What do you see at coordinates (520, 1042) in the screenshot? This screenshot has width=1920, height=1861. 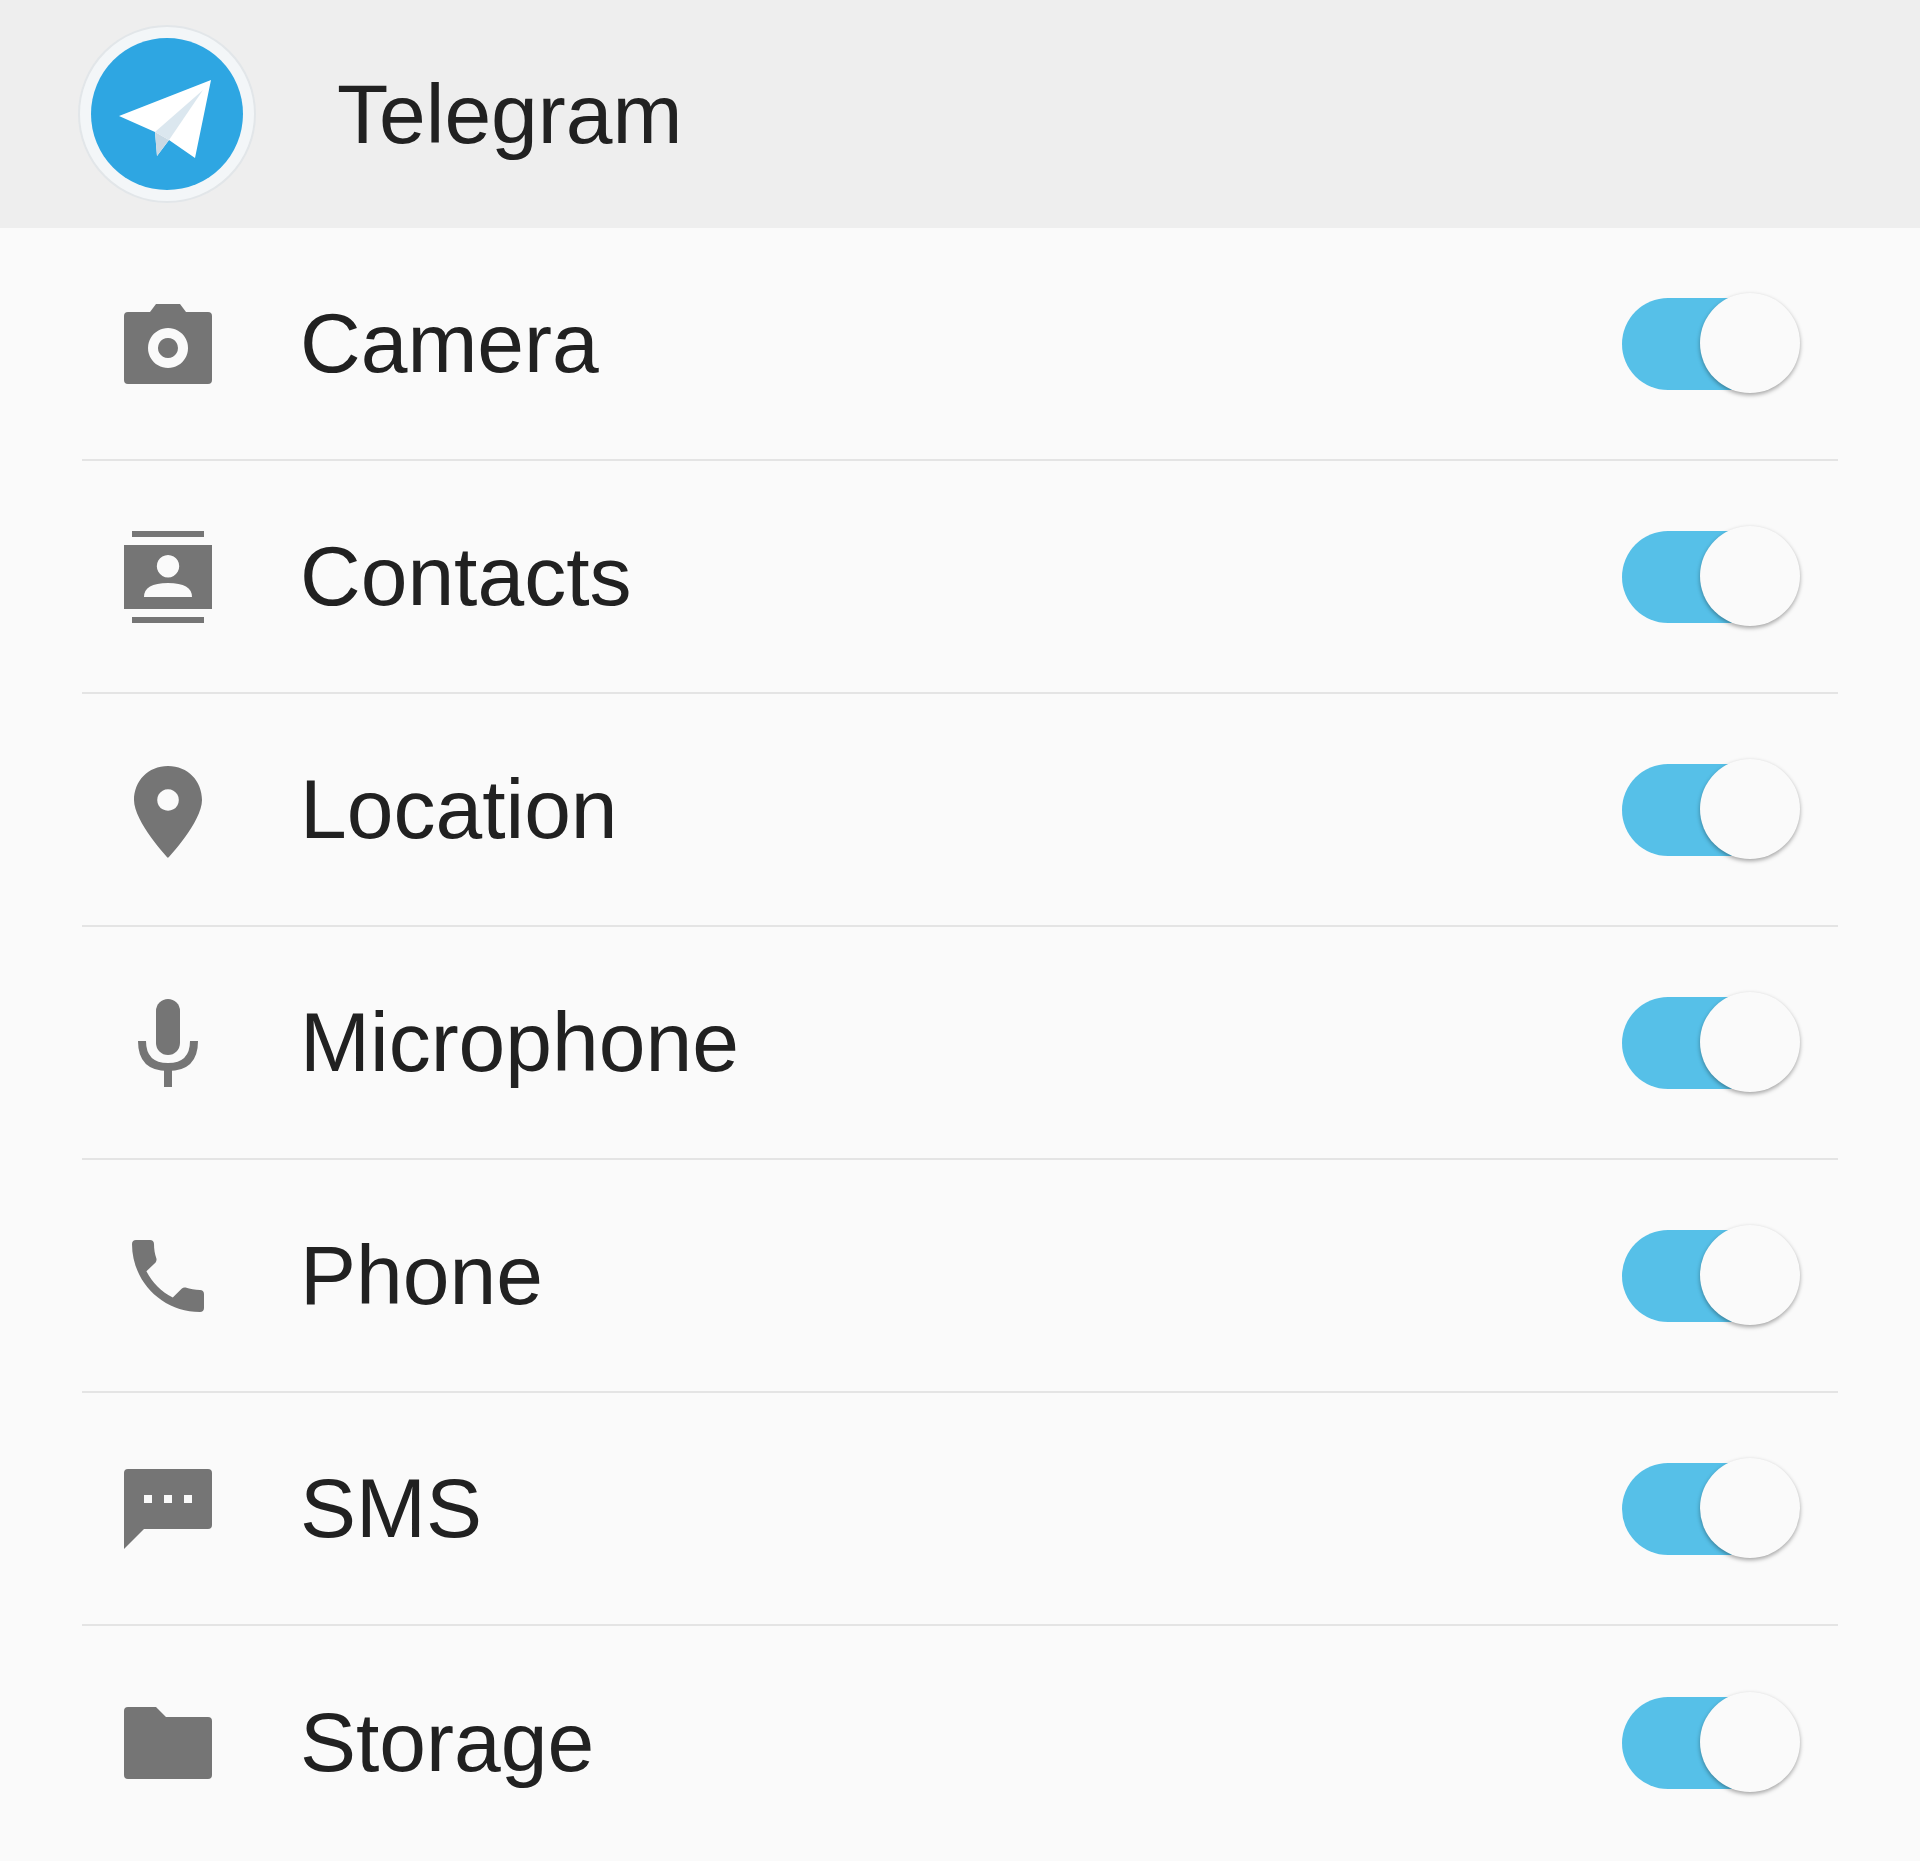 I see `permission-label: Microphone` at bounding box center [520, 1042].